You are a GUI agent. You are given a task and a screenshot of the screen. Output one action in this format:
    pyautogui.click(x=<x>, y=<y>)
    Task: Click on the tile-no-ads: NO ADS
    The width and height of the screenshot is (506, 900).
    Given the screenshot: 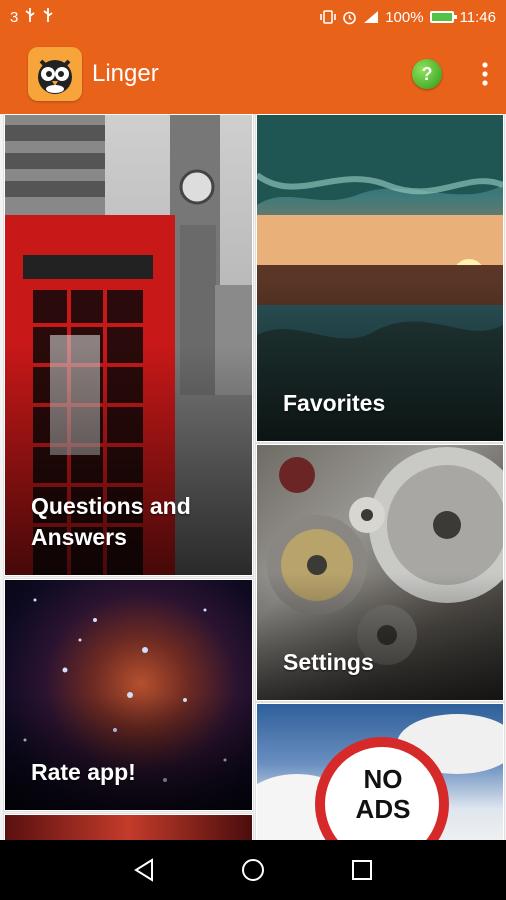 What is the action you would take?
    pyautogui.click(x=380, y=771)
    